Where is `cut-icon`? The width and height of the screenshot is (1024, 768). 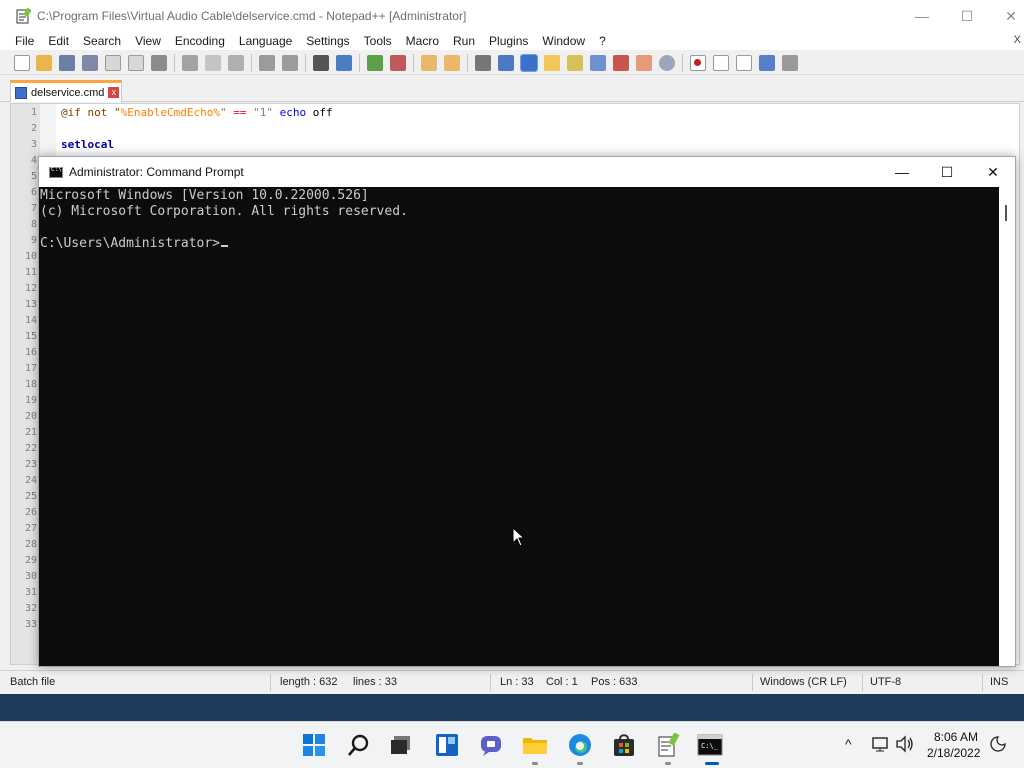 cut-icon is located at coordinates (190, 63).